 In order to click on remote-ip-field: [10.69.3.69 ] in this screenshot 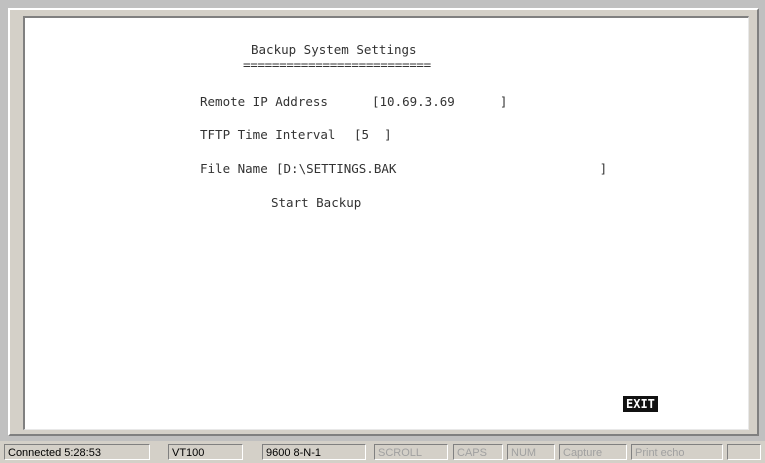, I will do `click(439, 101)`.